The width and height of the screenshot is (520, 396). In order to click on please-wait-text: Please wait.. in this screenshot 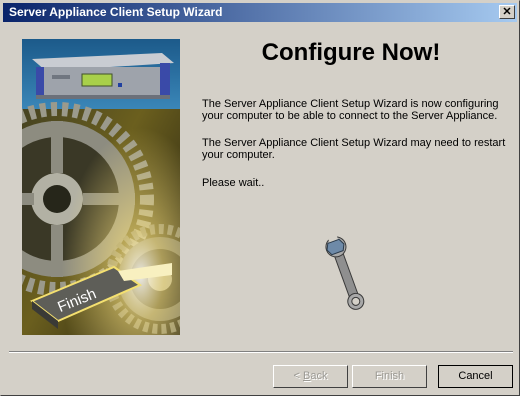, I will do `click(233, 183)`.